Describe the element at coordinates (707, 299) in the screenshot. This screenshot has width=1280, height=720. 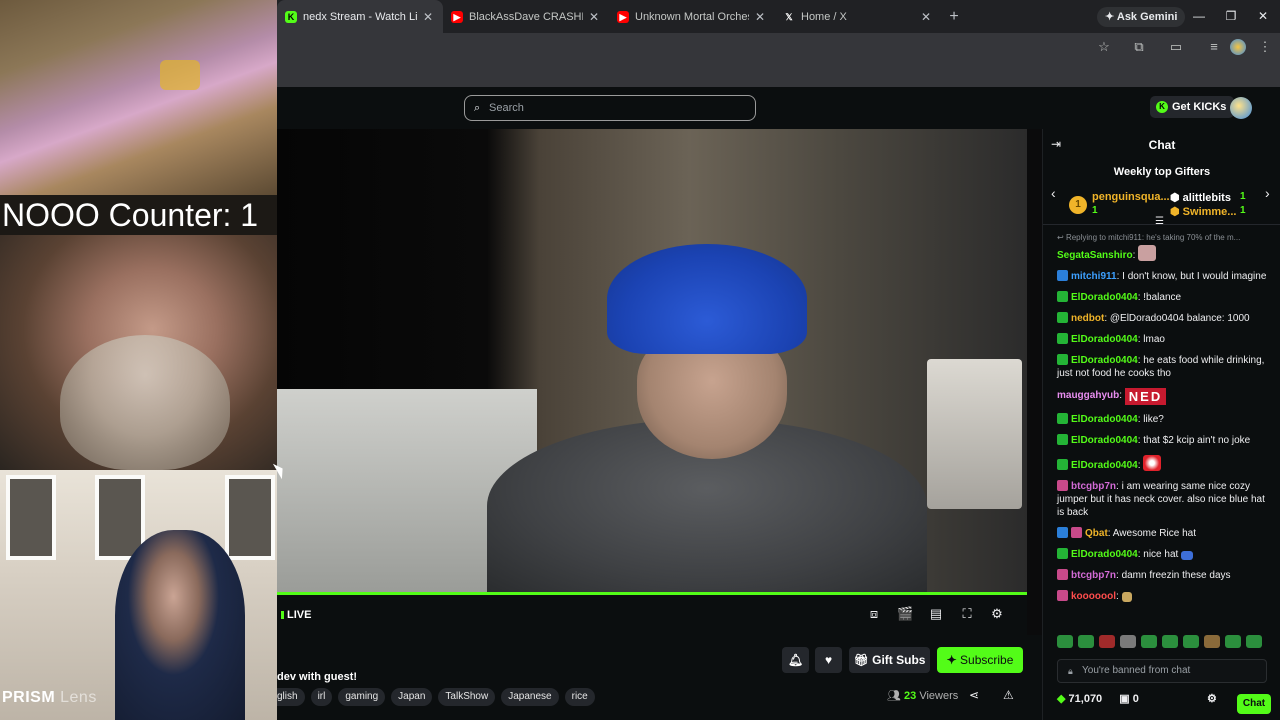
I see `scene-blue-hat` at that location.